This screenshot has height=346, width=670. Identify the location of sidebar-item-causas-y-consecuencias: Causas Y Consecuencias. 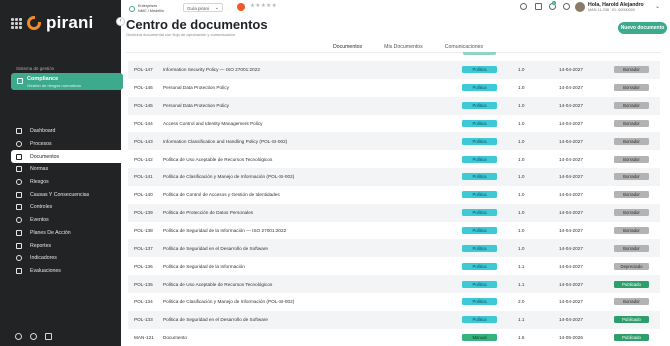
(66, 194).